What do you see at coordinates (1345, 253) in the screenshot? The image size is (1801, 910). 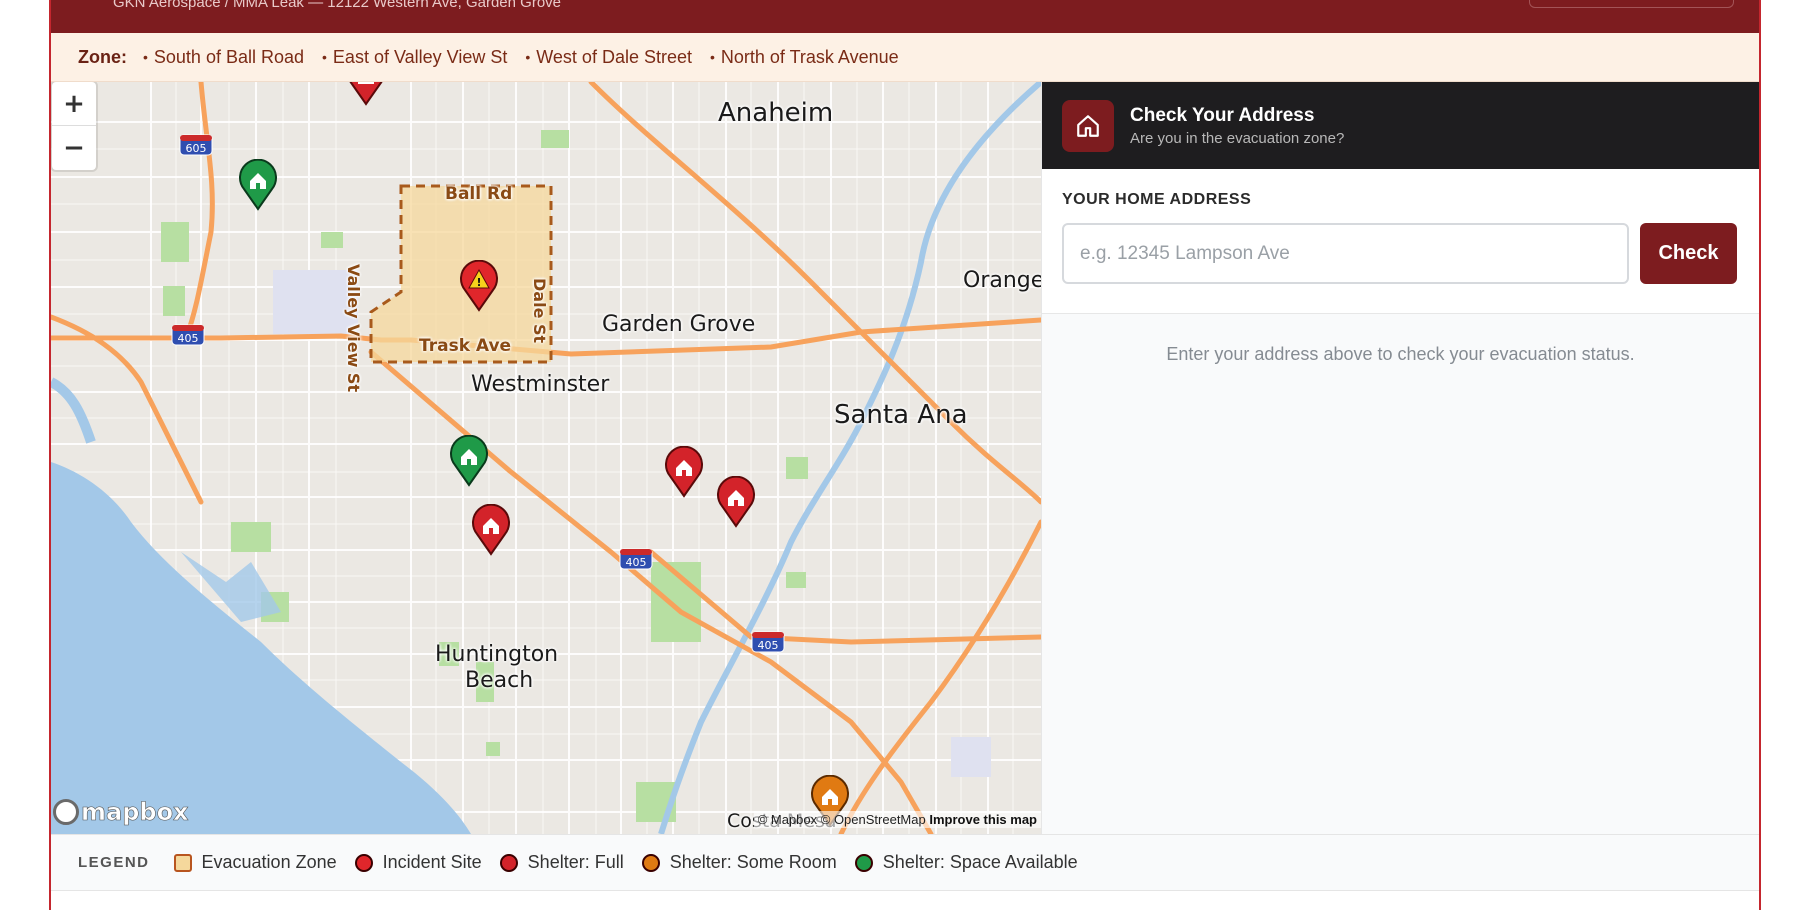 I see `address-input` at bounding box center [1345, 253].